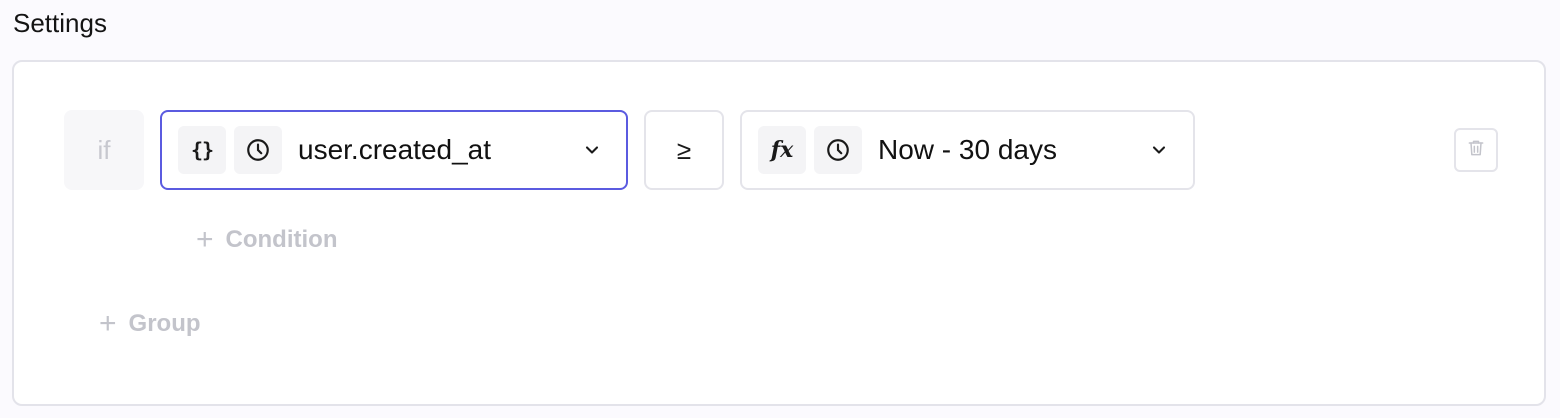  I want to click on page-title: Settings, so click(60, 23).